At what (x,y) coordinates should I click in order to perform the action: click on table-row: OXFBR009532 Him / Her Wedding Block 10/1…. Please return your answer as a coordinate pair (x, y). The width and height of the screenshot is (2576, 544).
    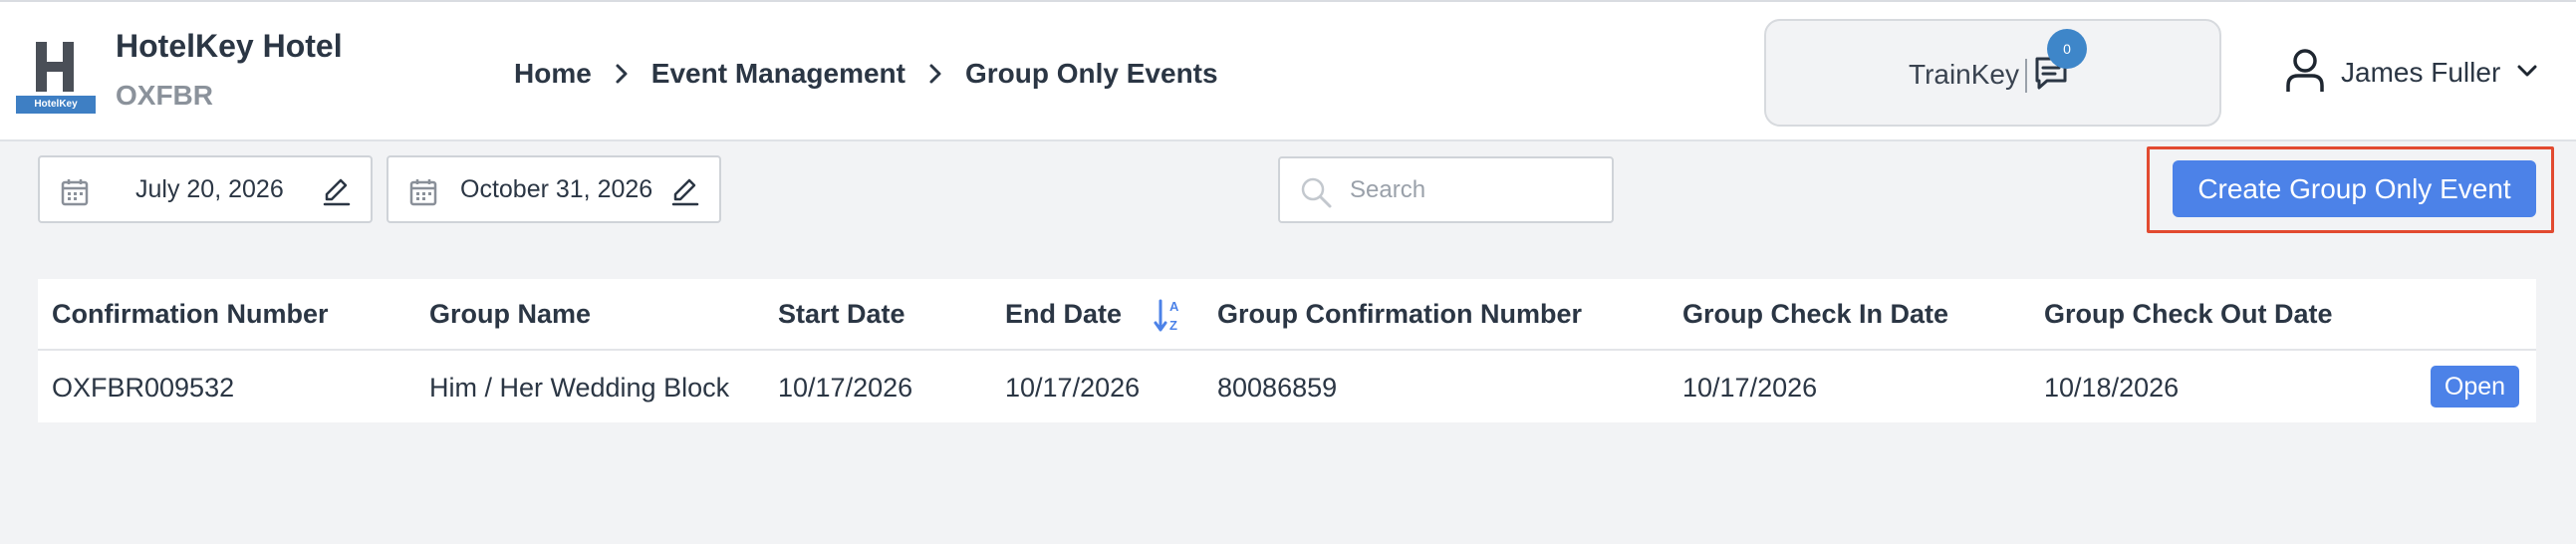
    Looking at the image, I should click on (1287, 386).